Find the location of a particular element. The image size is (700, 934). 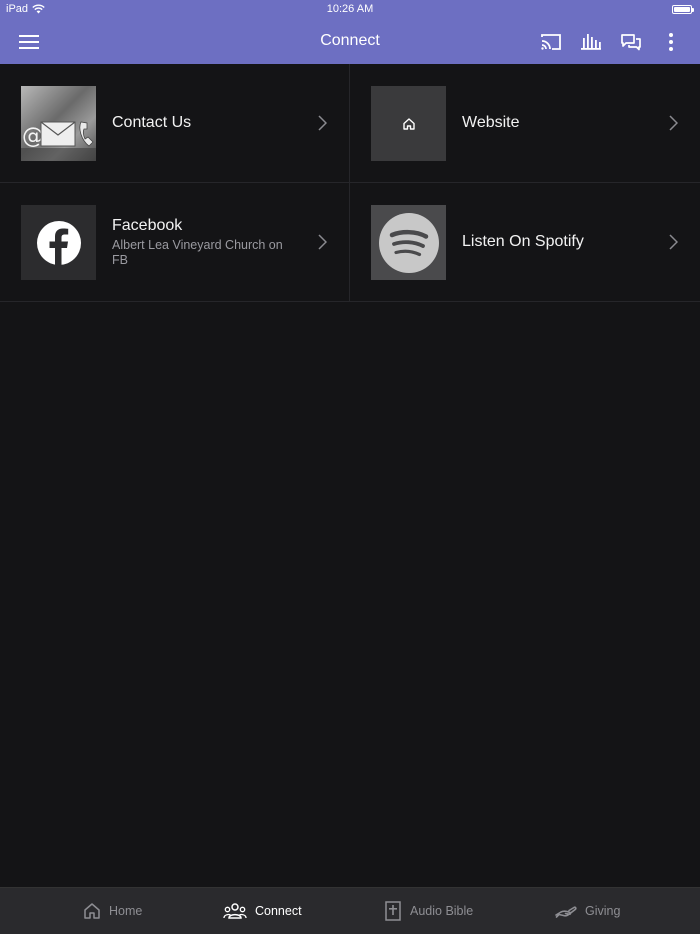

tab-audio-bible: Audio Bible is located at coordinates (428, 911).